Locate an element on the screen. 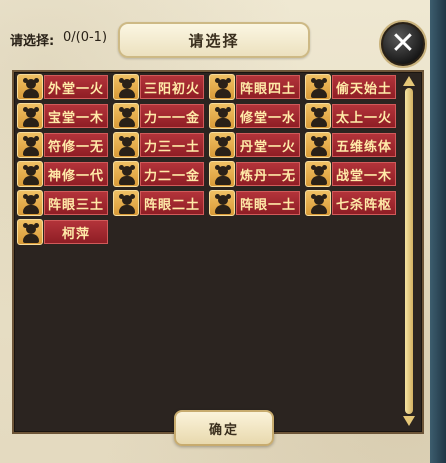 The image size is (446, 463). character-item: 太上一火 is located at coordinates (351, 116).